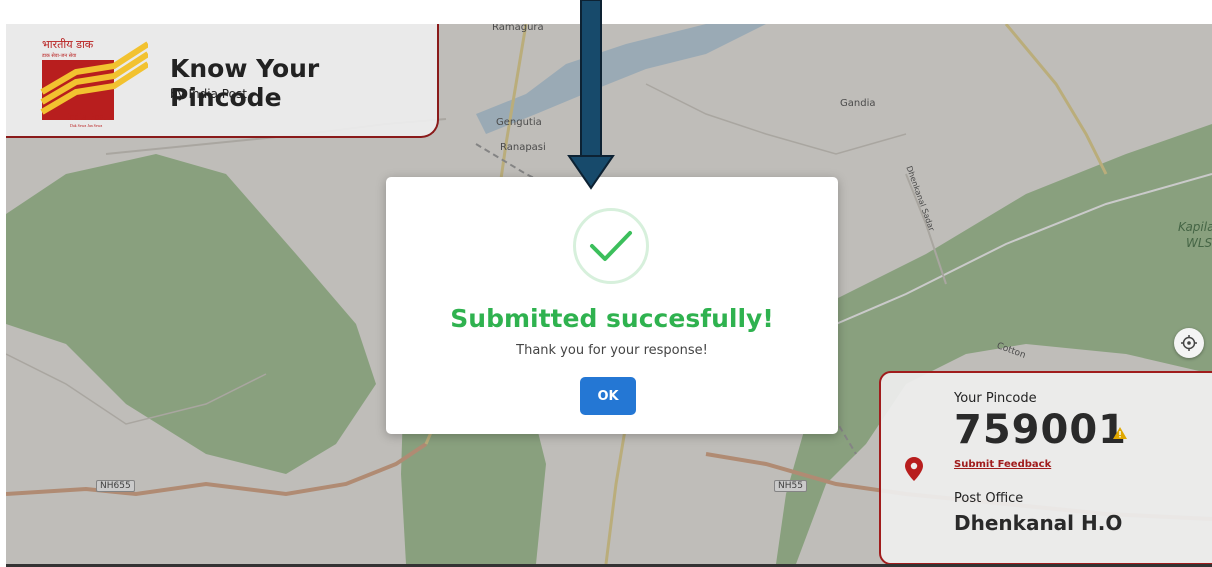 This screenshot has width=1212, height=567. What do you see at coordinates (591, 95) in the screenshot?
I see `annotation-arrow-icon` at bounding box center [591, 95].